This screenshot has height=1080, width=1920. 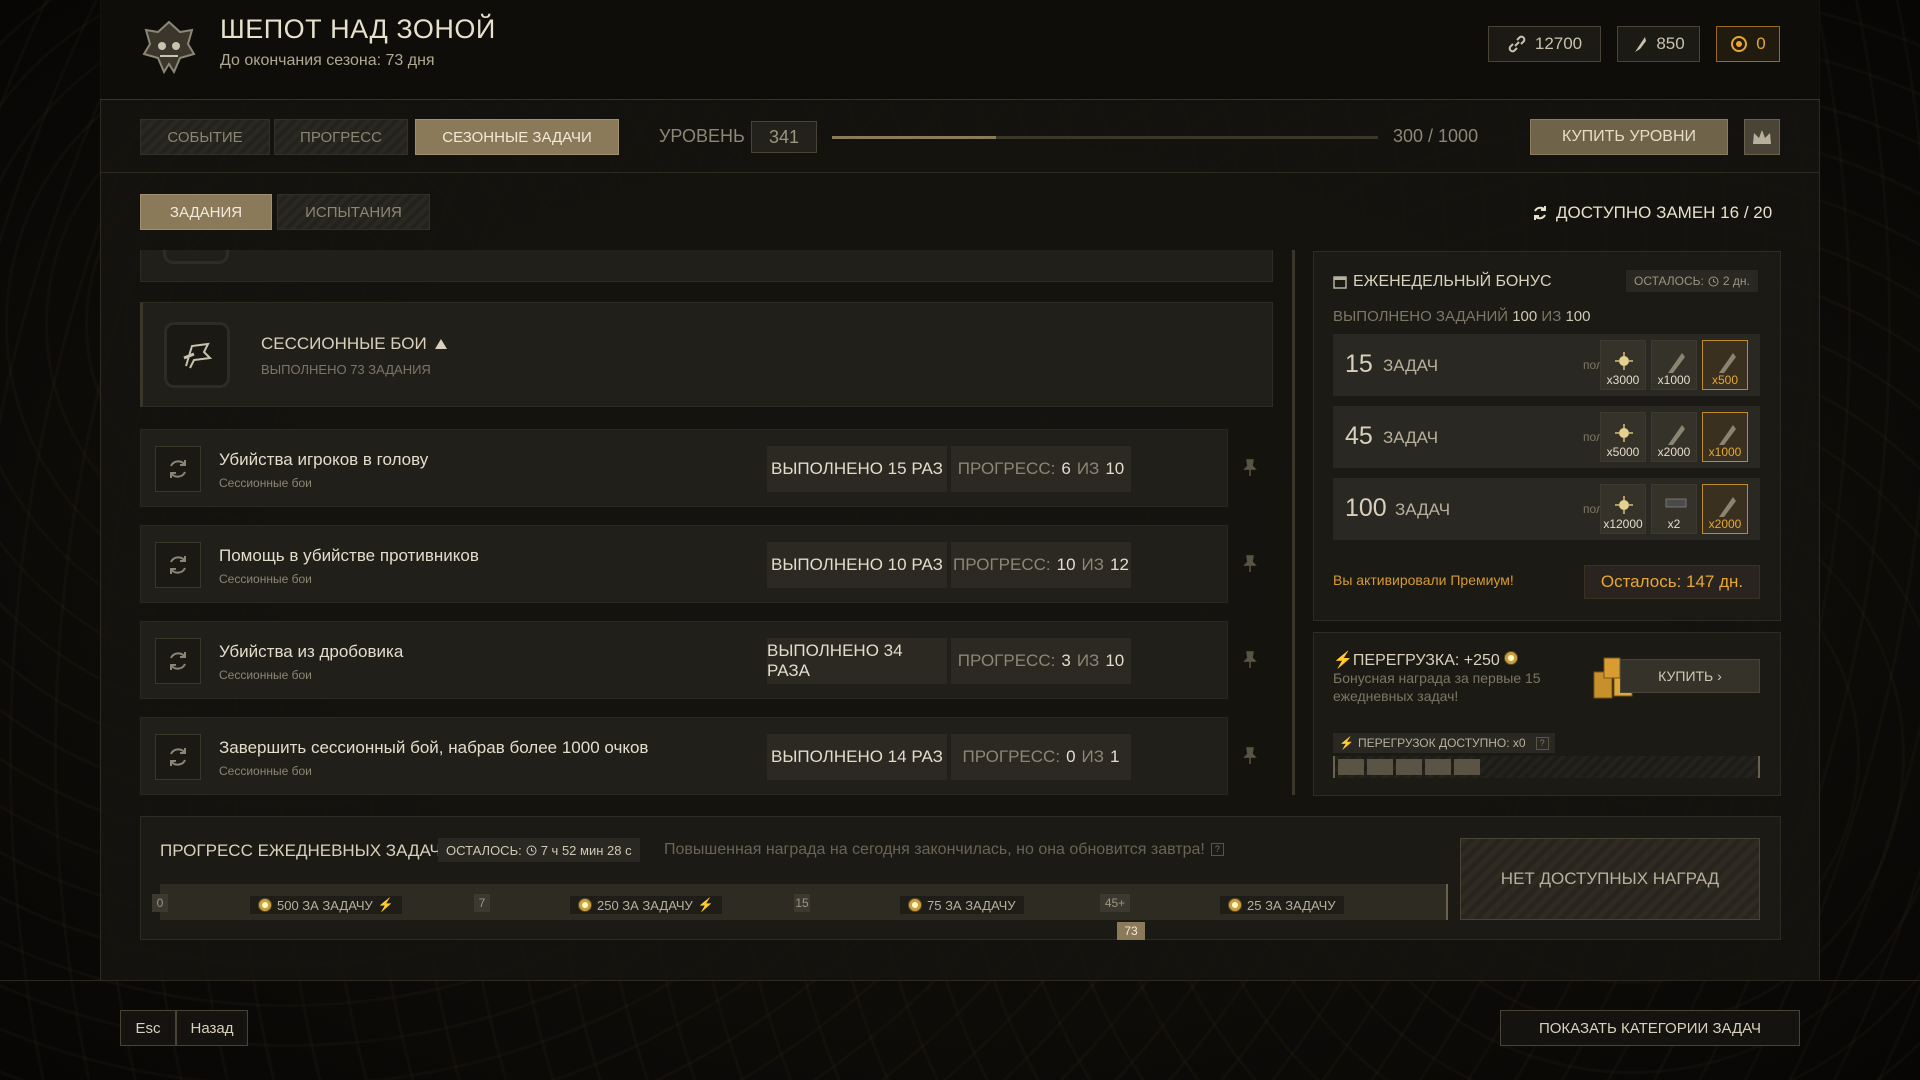 What do you see at coordinates (1558, 43) in the screenshot?
I see `currency-chain-value: 12700` at bounding box center [1558, 43].